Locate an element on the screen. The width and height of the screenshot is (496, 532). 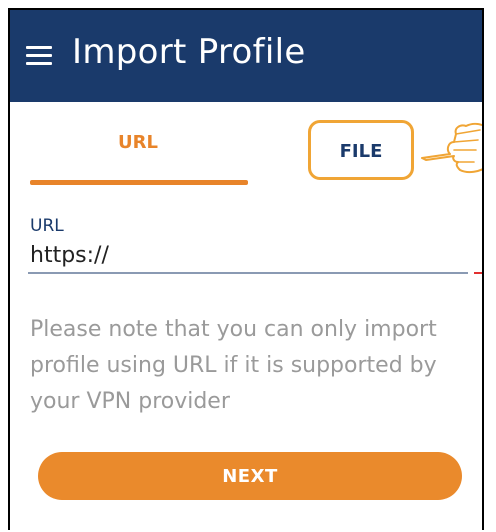
page-title: Import Profile is located at coordinates (189, 52).